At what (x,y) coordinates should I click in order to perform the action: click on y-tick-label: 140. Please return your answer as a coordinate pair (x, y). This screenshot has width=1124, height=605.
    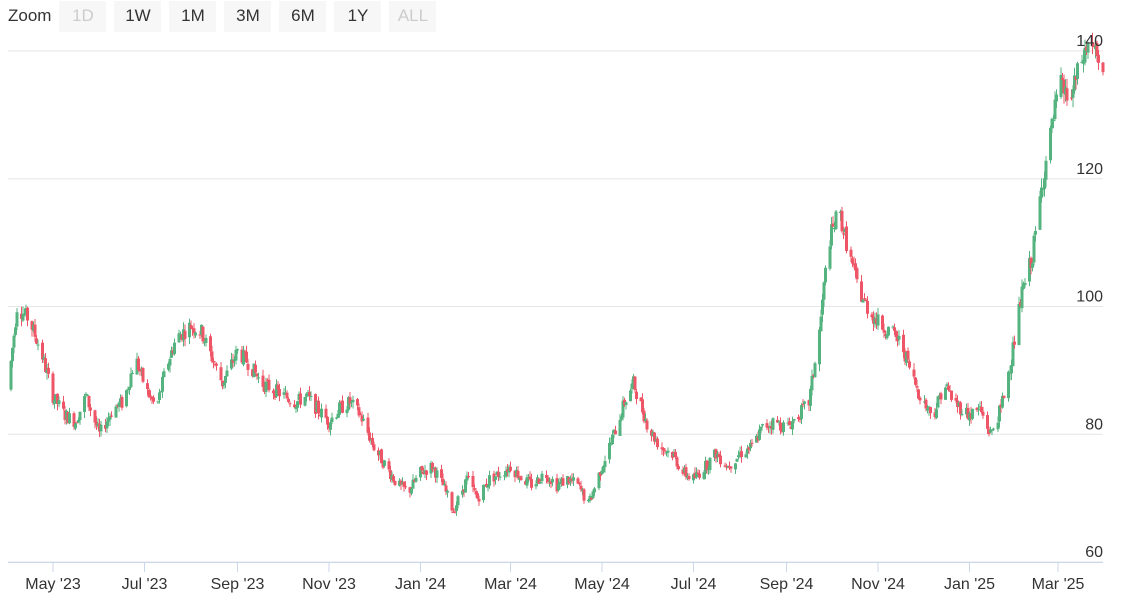
    Looking at the image, I should click on (1089, 41).